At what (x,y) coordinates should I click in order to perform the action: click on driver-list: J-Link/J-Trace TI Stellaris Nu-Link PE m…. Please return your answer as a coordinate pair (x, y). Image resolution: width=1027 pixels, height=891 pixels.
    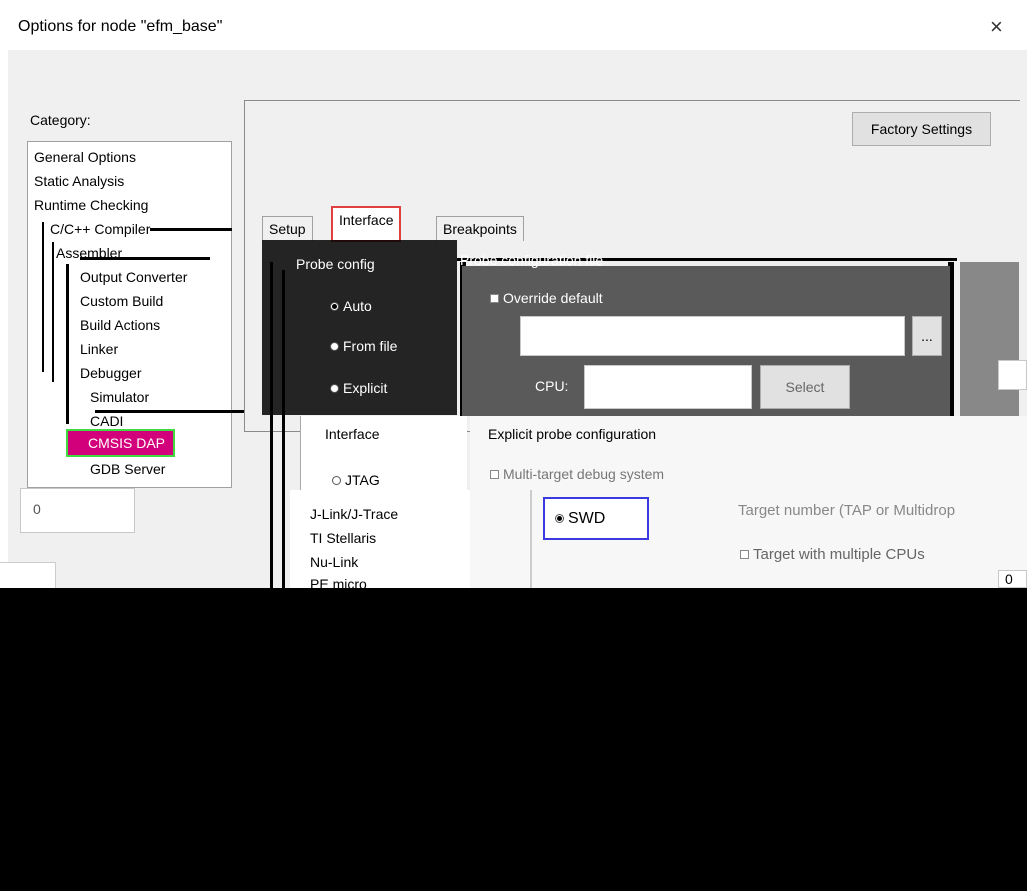
    Looking at the image, I should click on (380, 541).